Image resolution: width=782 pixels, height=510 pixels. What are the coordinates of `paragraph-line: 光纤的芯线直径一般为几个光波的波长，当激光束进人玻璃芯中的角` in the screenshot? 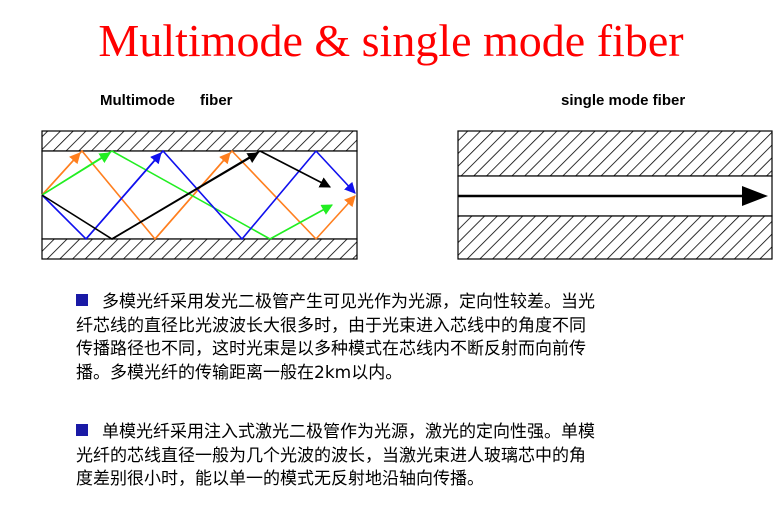 It's located at (331, 455).